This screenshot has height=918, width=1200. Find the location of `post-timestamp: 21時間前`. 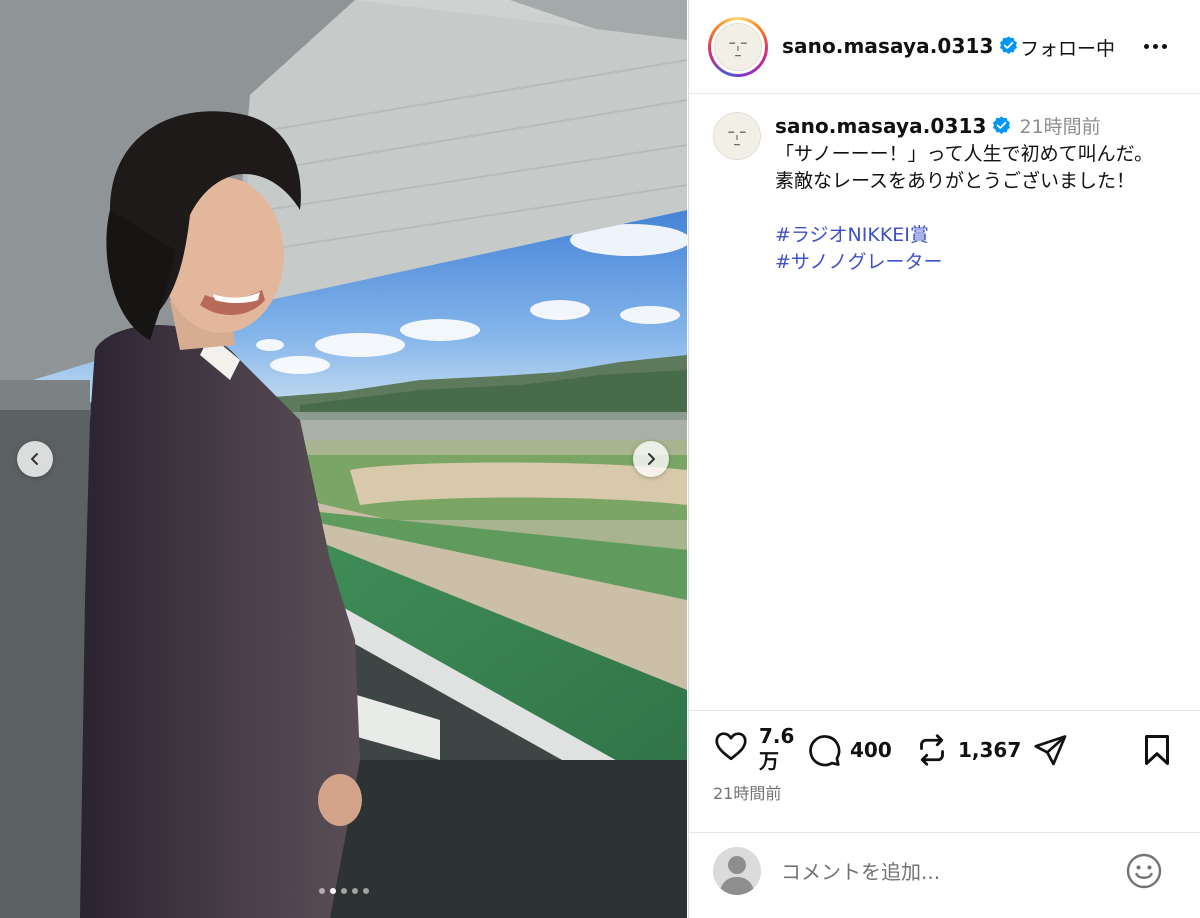

post-timestamp: 21時間前 is located at coordinates (747, 793).